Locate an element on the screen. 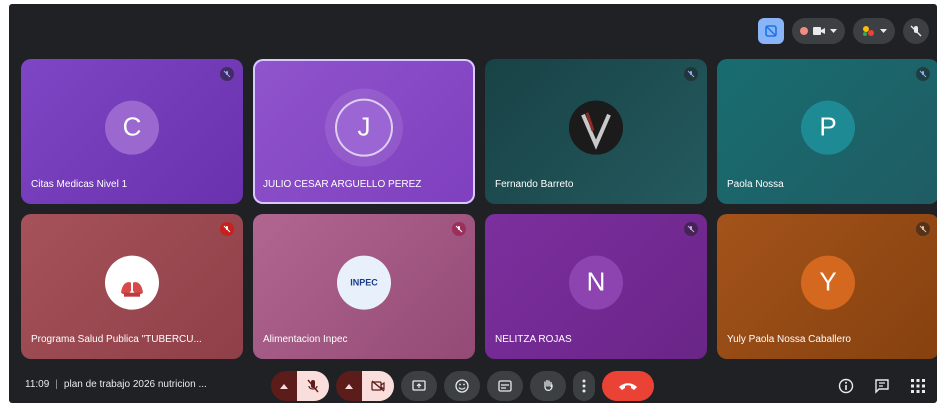 The height and width of the screenshot is (407, 942). participant-tile: P Paola Nossa is located at coordinates (827, 131).